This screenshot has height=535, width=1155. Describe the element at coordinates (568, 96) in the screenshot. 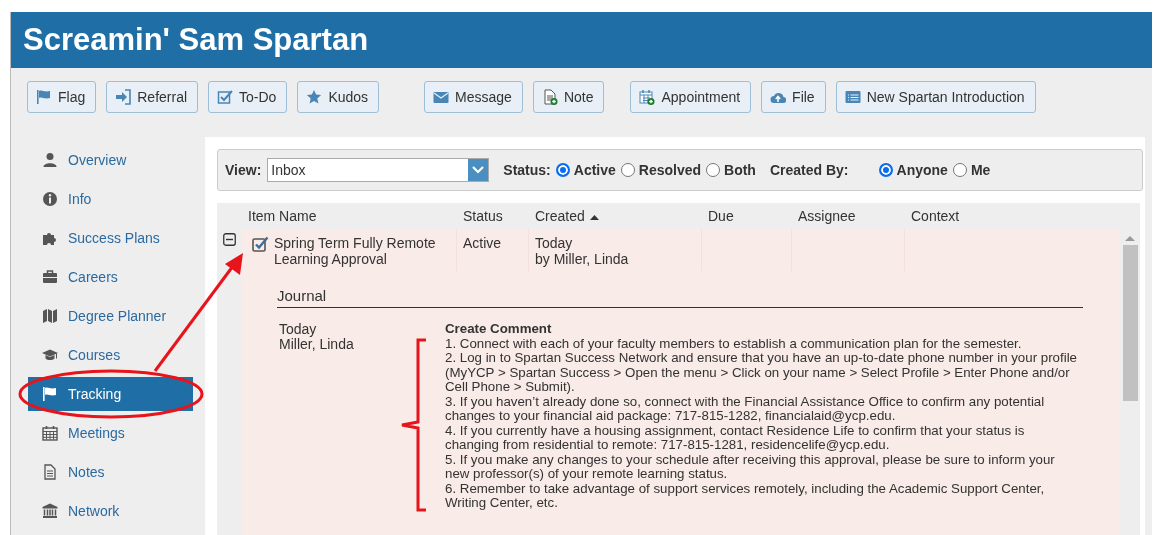

I see `toolbar-button: Note` at that location.